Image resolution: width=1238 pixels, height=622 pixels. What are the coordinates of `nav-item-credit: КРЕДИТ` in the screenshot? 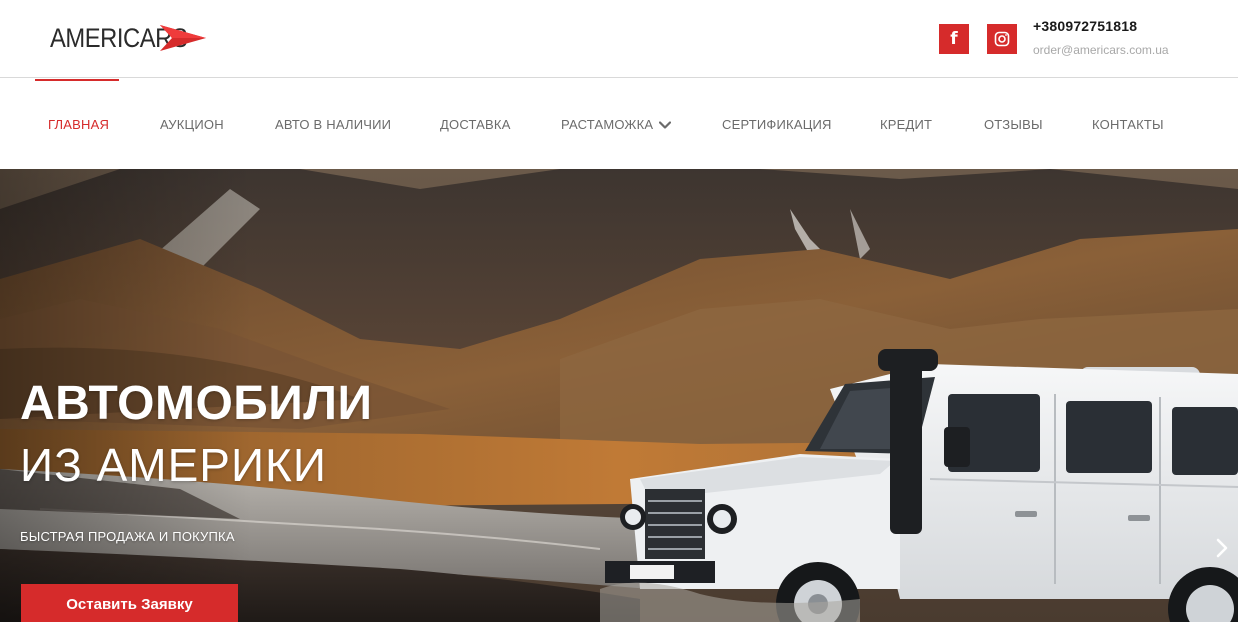 It's located at (906, 124).